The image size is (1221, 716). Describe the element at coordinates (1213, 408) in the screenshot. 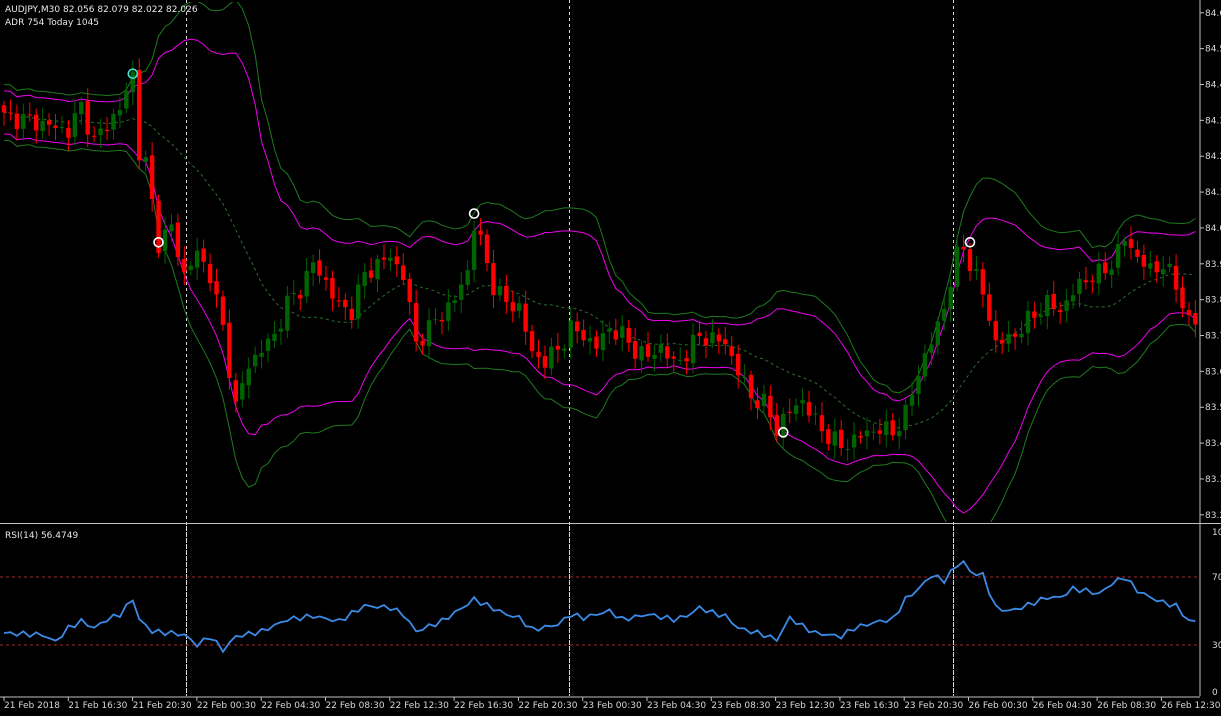

I see `price-tick-label: 83.5` at that location.